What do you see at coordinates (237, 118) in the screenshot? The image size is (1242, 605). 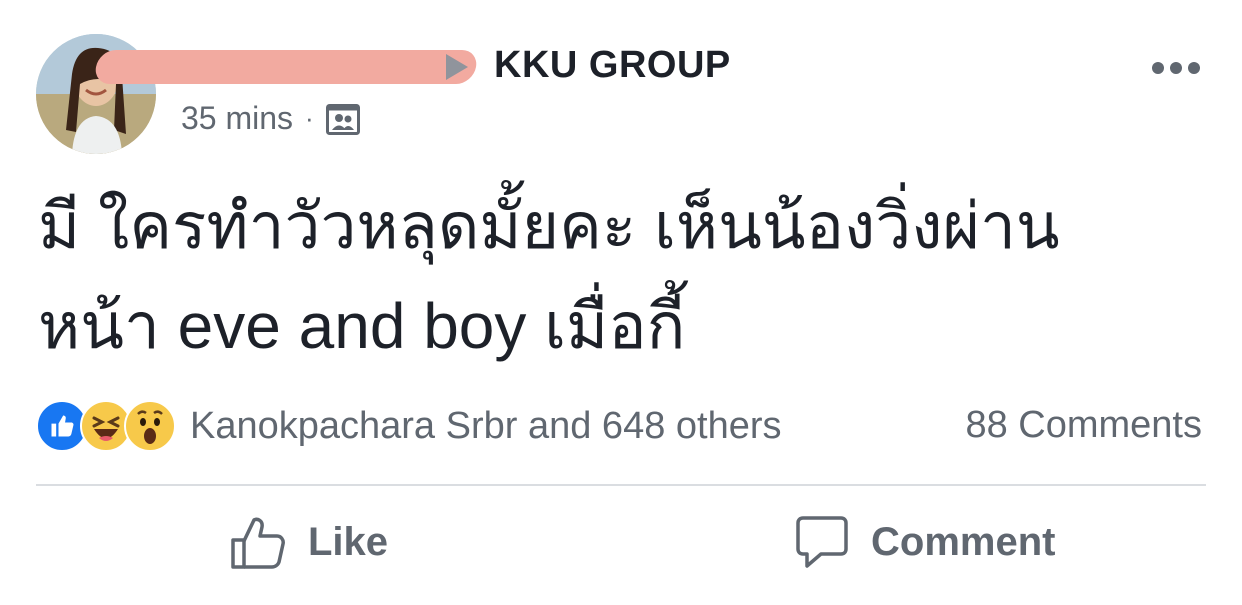 I see `post-timestamp: 35 mins` at bounding box center [237, 118].